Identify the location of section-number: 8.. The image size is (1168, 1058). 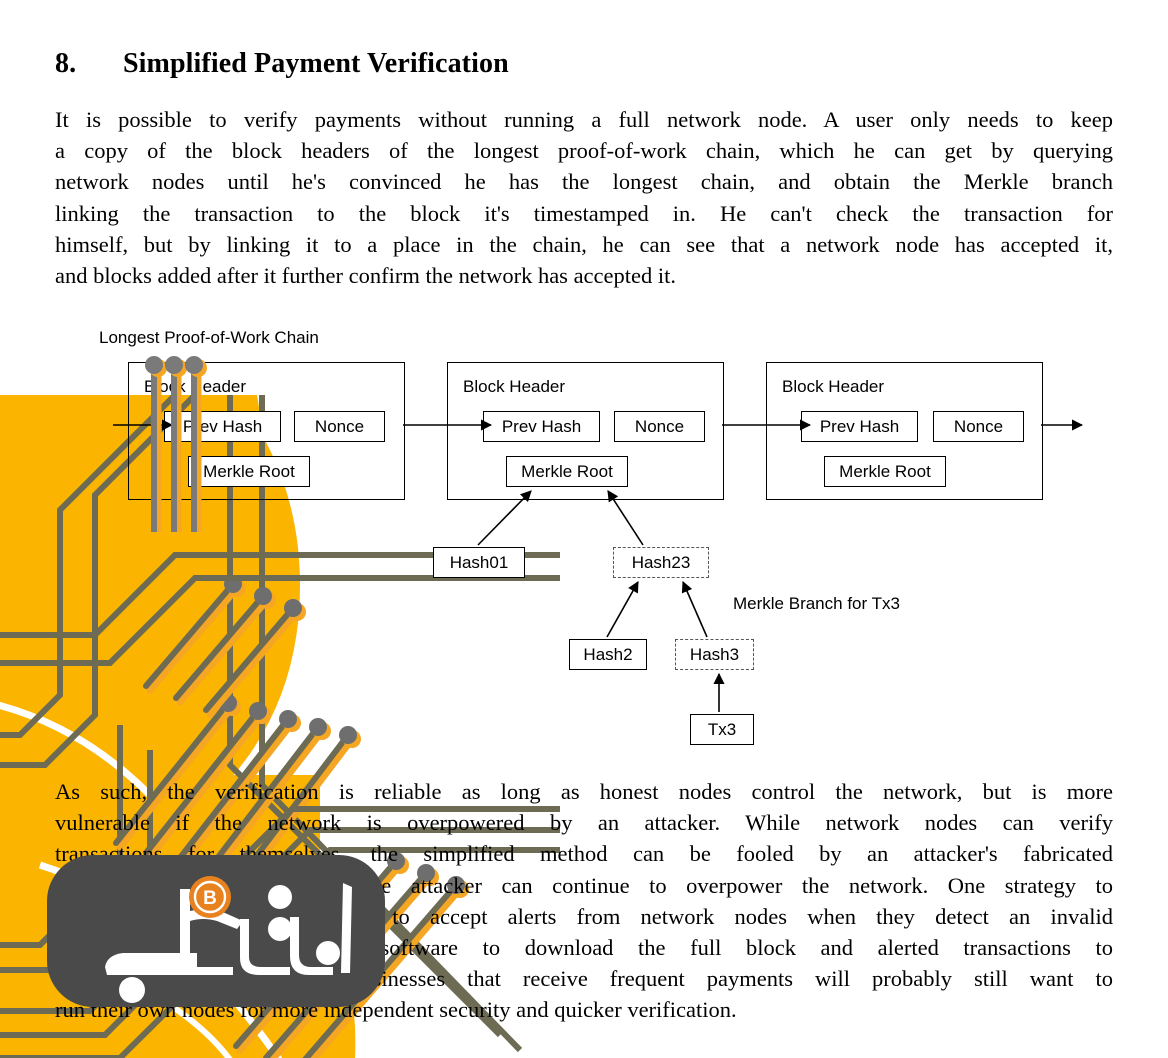
(66, 63).